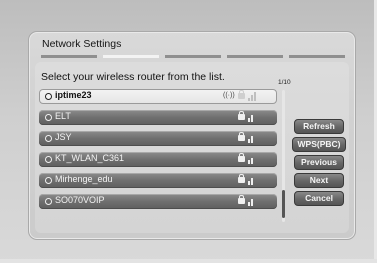 This screenshot has height=263, width=377. I want to click on step-progress-bar, so click(193, 56).